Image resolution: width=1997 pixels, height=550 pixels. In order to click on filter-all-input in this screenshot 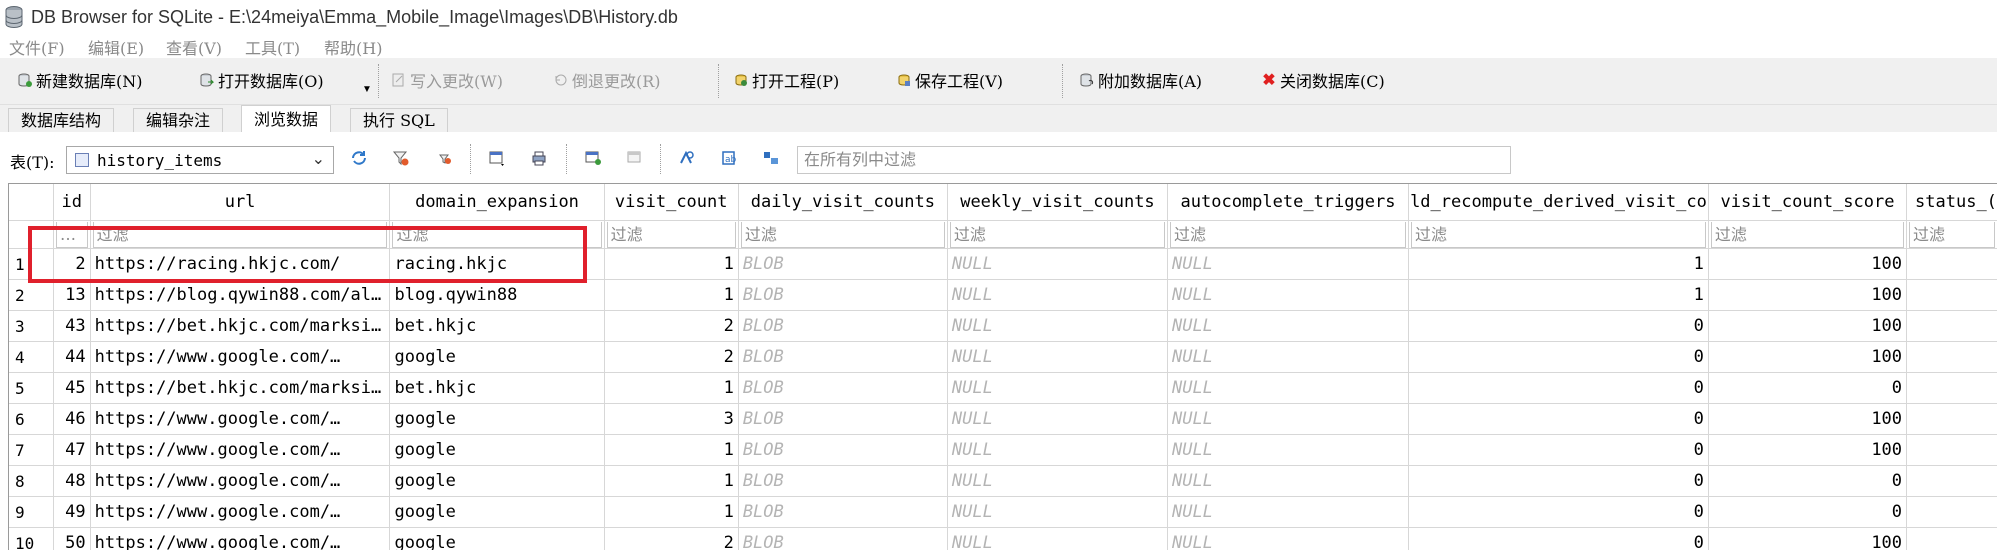, I will do `click(1154, 159)`.